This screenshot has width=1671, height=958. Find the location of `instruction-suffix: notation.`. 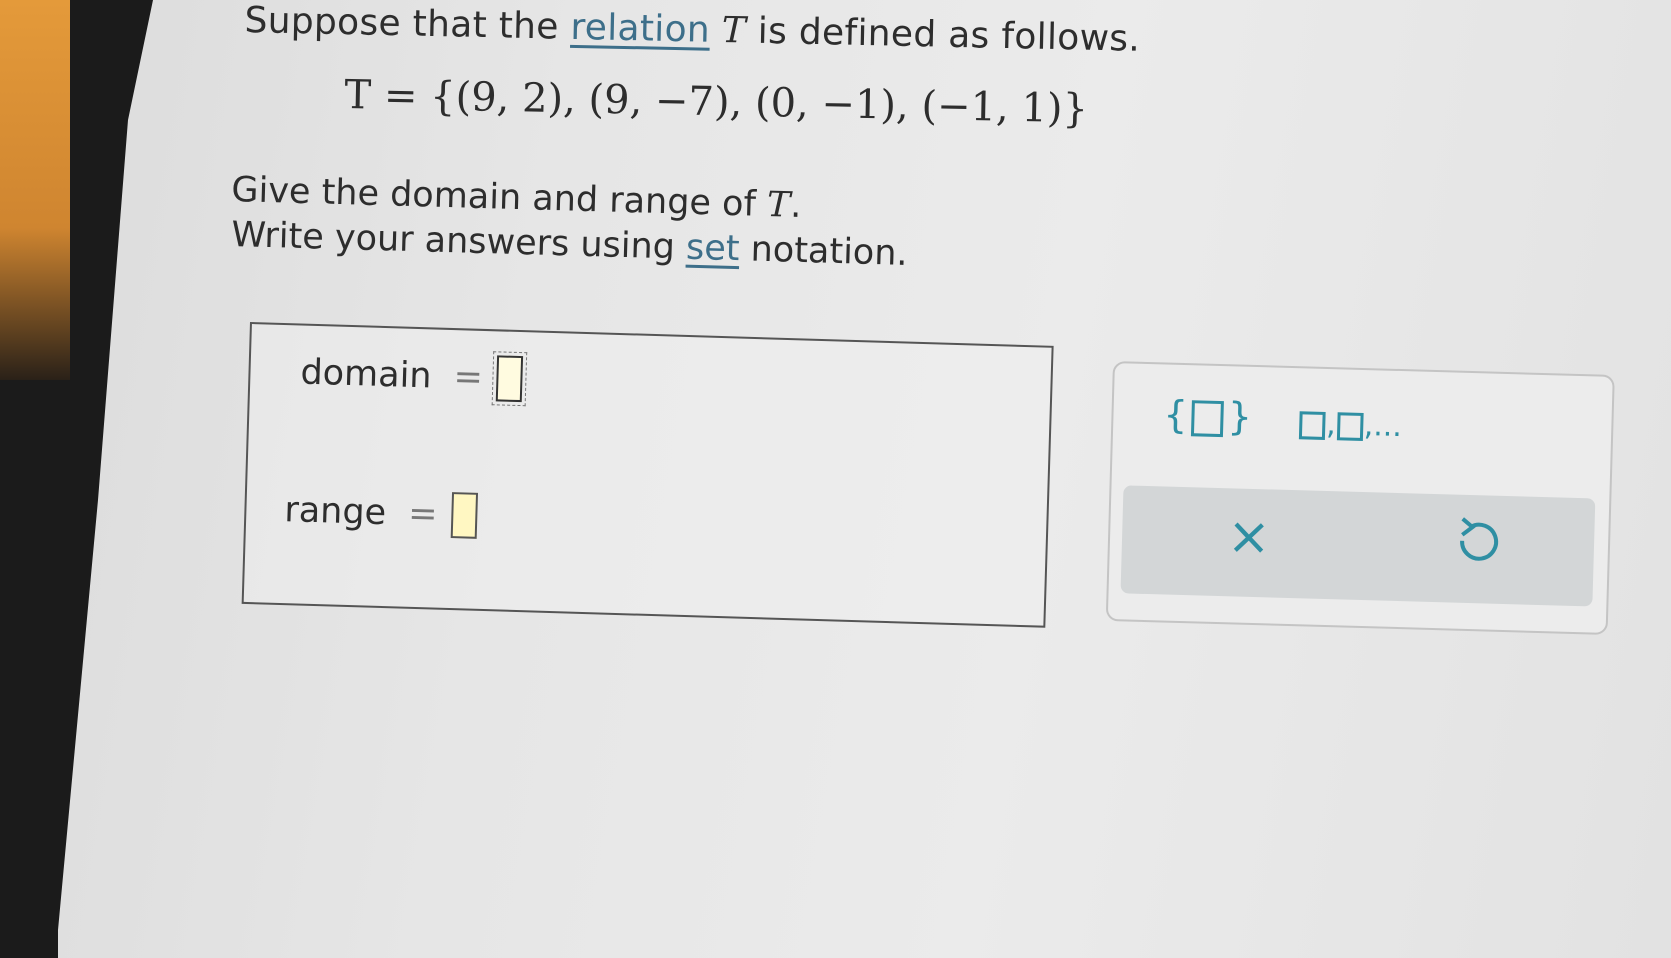

instruction-suffix: notation. is located at coordinates (829, 251).